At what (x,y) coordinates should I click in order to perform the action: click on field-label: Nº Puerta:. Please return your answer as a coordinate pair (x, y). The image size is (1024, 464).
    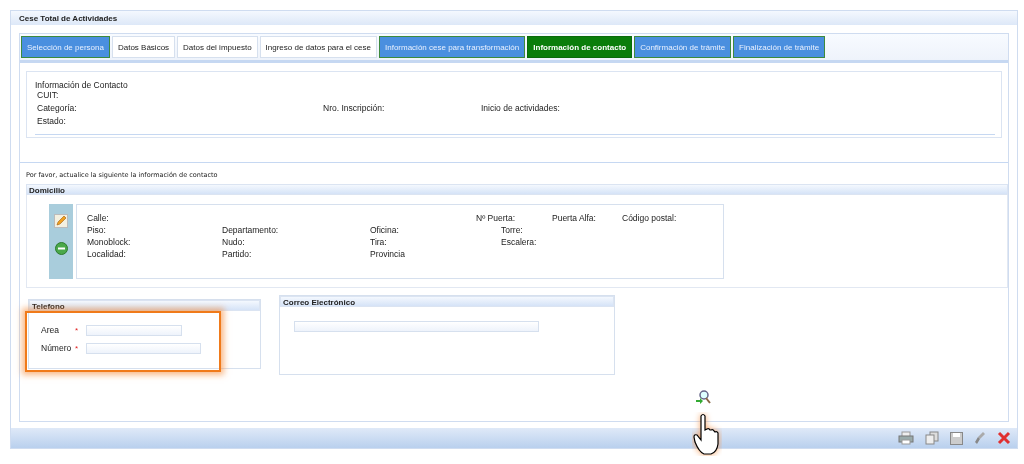
    Looking at the image, I should click on (496, 219).